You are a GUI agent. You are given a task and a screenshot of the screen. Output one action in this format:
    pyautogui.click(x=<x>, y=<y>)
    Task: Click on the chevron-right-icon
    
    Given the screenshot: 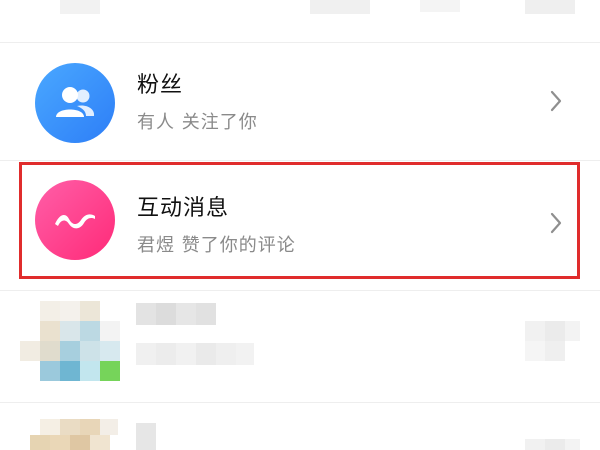 What is the action you would take?
    pyautogui.click(x=556, y=101)
    